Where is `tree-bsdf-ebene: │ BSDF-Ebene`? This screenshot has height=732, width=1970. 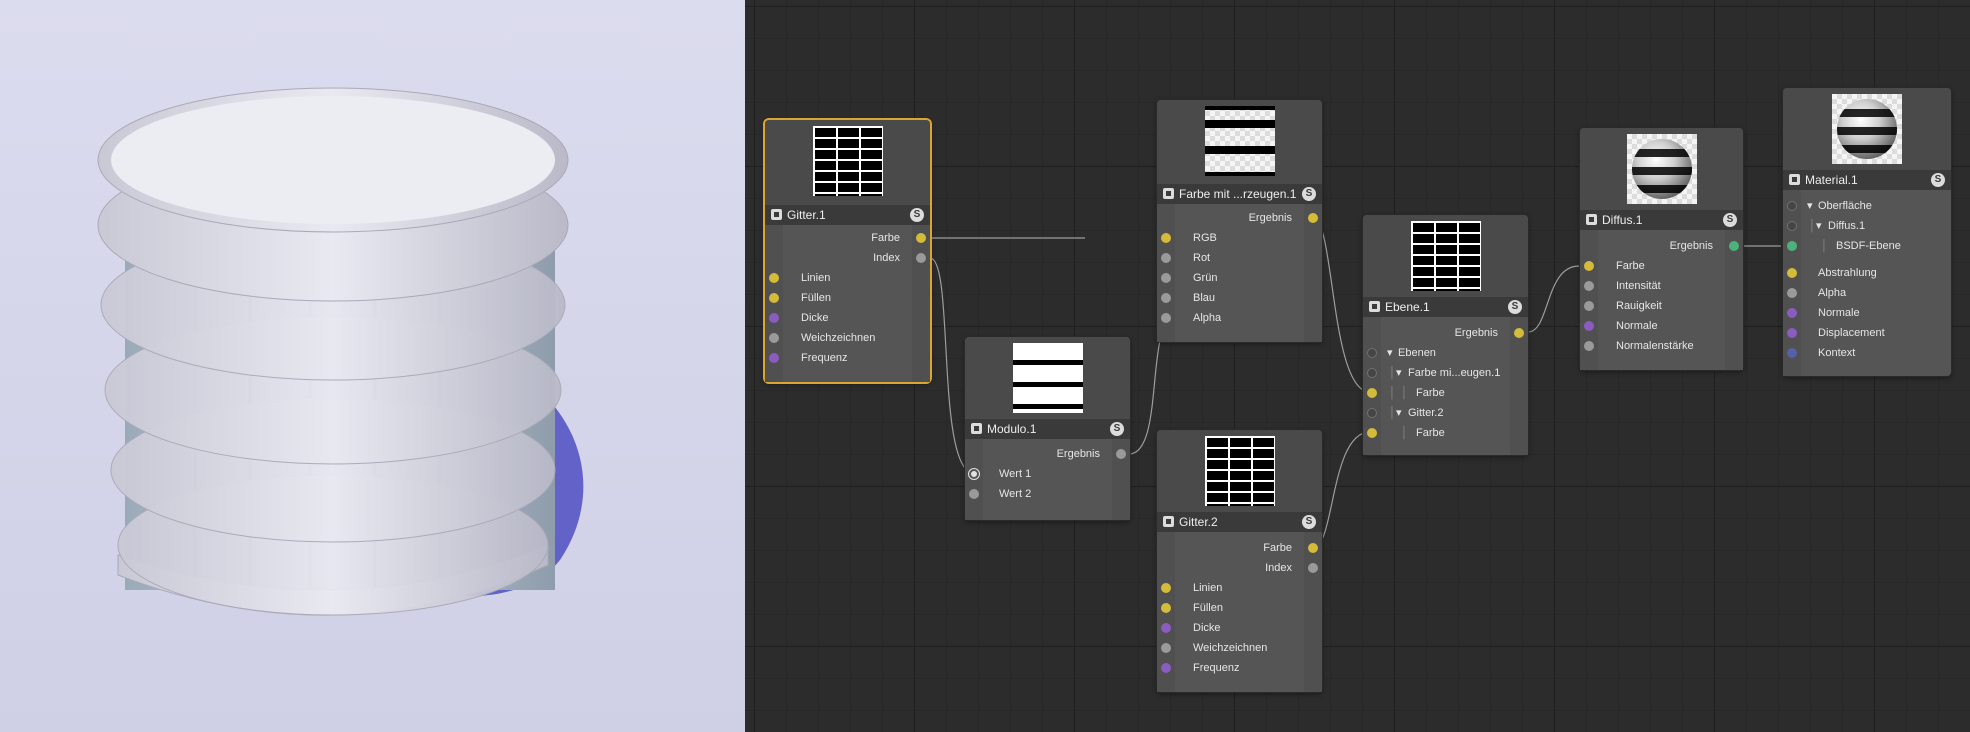 tree-bsdf-ebene: │ BSDF-Ebene is located at coordinates (1867, 246).